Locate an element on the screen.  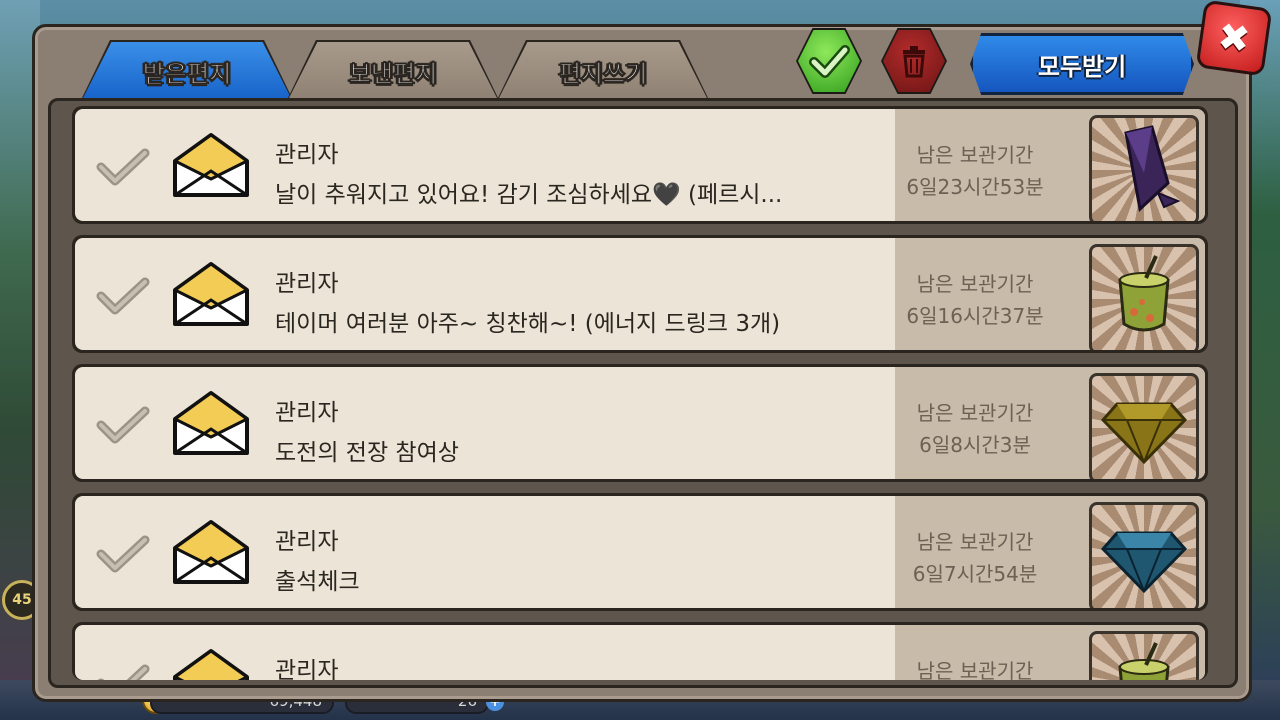
close-button: ✖ is located at coordinates (1234, 38).